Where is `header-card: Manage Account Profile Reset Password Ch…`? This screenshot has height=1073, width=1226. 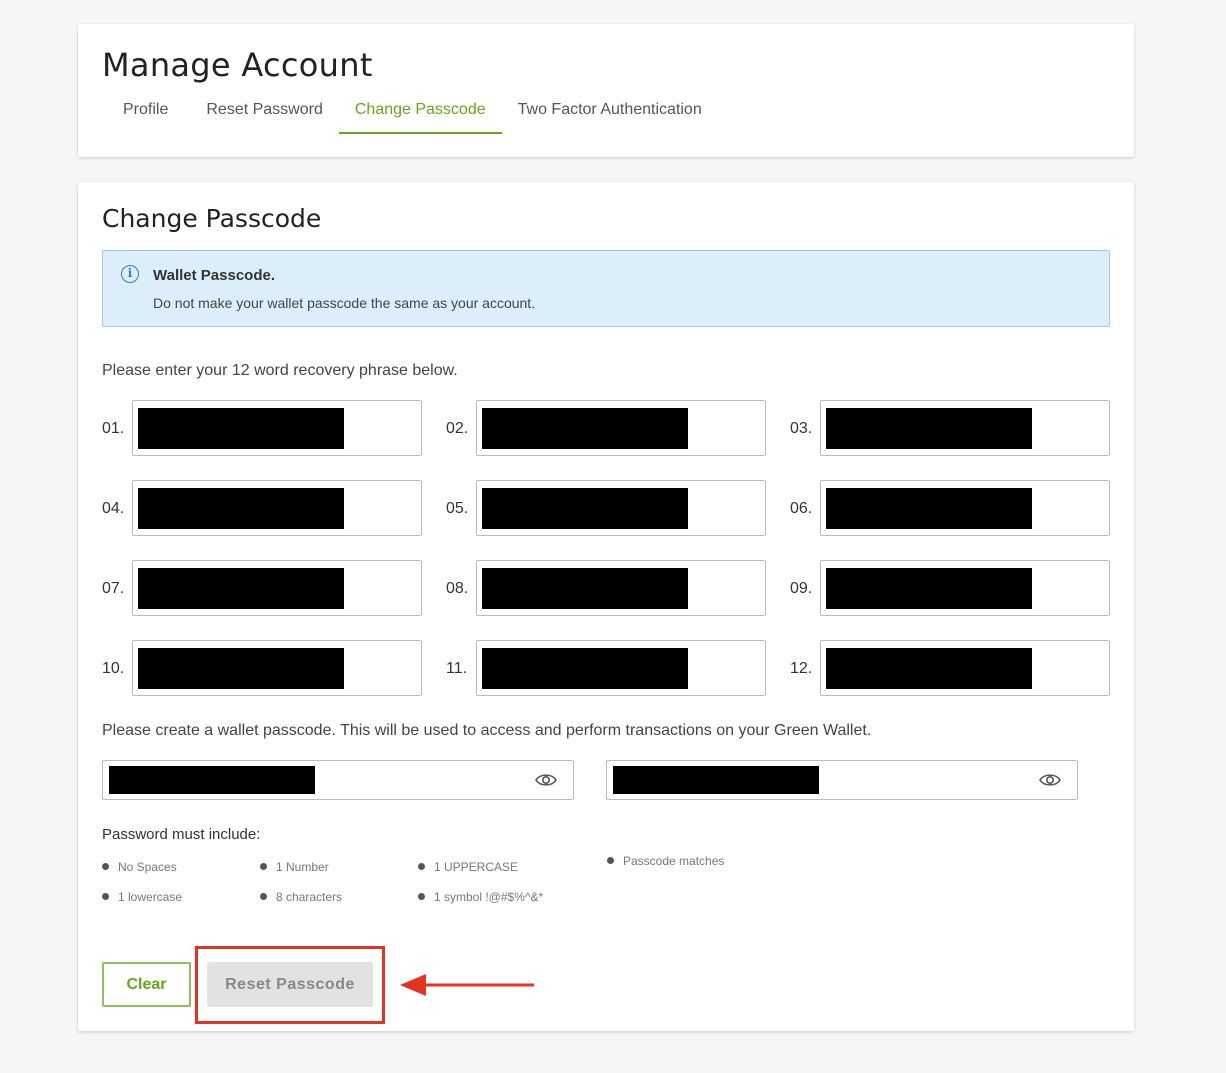 header-card: Manage Account Profile Reset Password Ch… is located at coordinates (606, 90).